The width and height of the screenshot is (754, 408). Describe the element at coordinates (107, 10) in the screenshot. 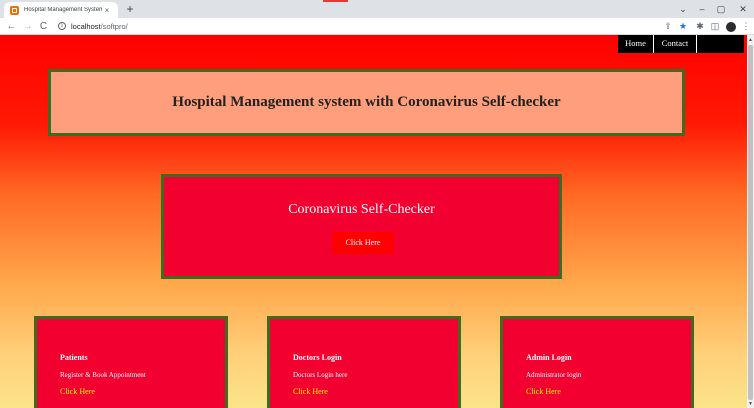

I see `tab-close-icon: ×` at that location.